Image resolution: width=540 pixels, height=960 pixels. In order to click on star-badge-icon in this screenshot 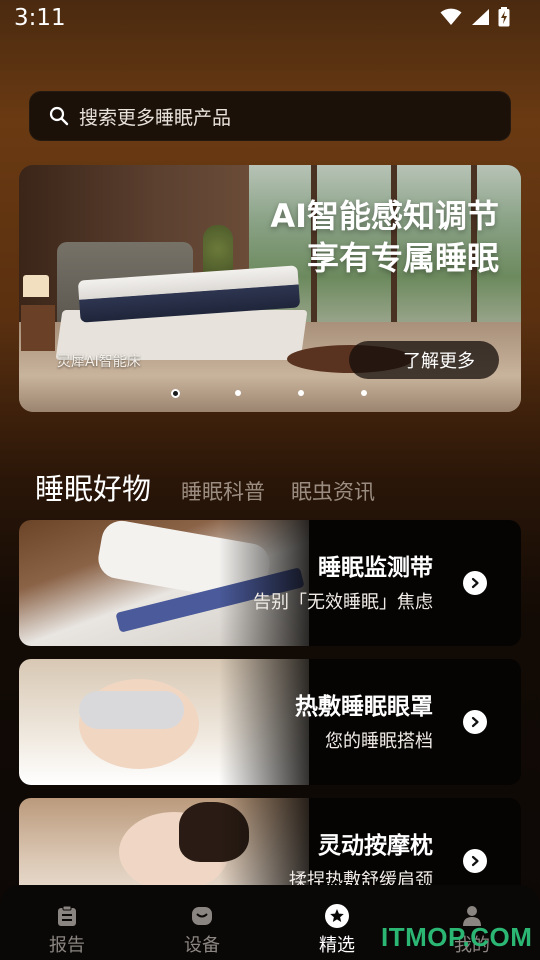, I will do `click(337, 916)`.